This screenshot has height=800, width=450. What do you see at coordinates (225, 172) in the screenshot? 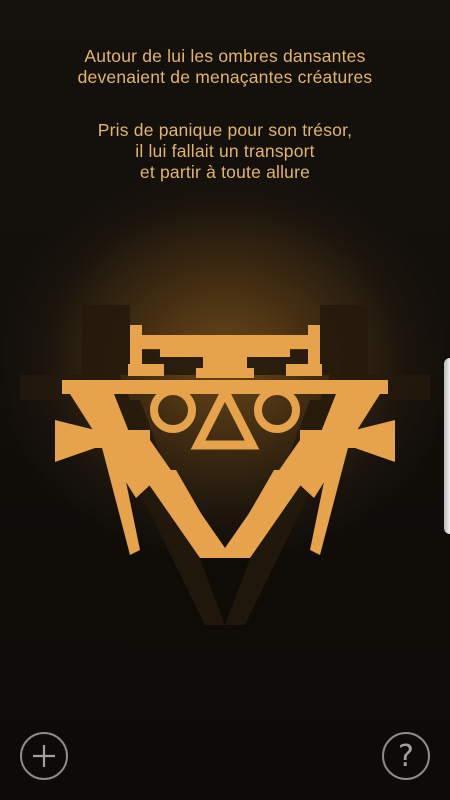
I see `story-line: et partir à toute allure` at bounding box center [225, 172].